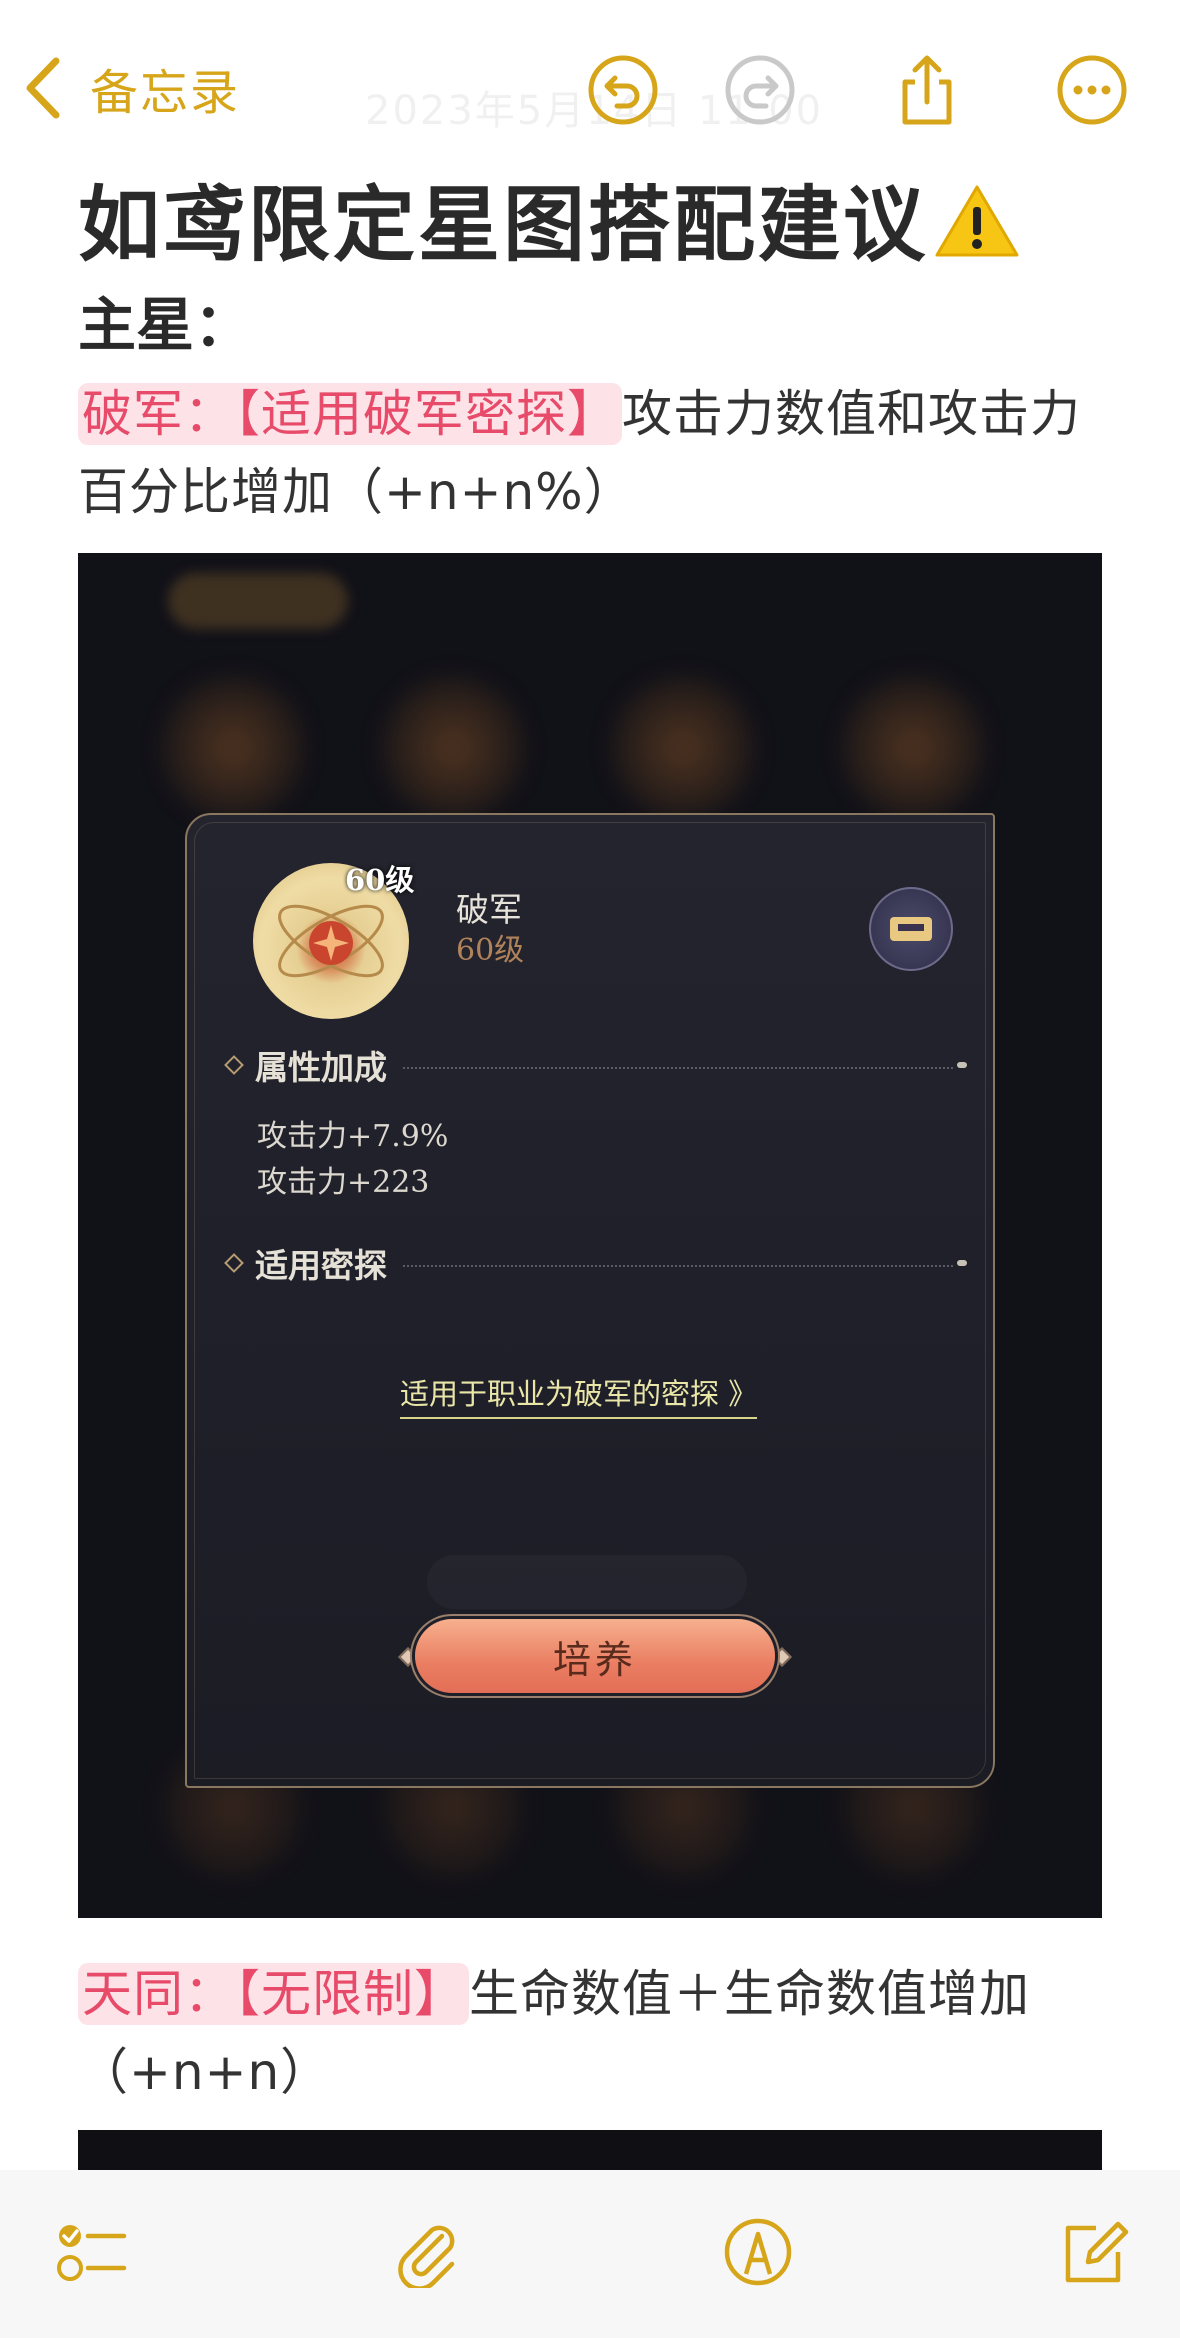 Image resolution: width=1180 pixels, height=2338 pixels. What do you see at coordinates (490, 950) in the screenshot?
I see `star-level: 60级` at bounding box center [490, 950].